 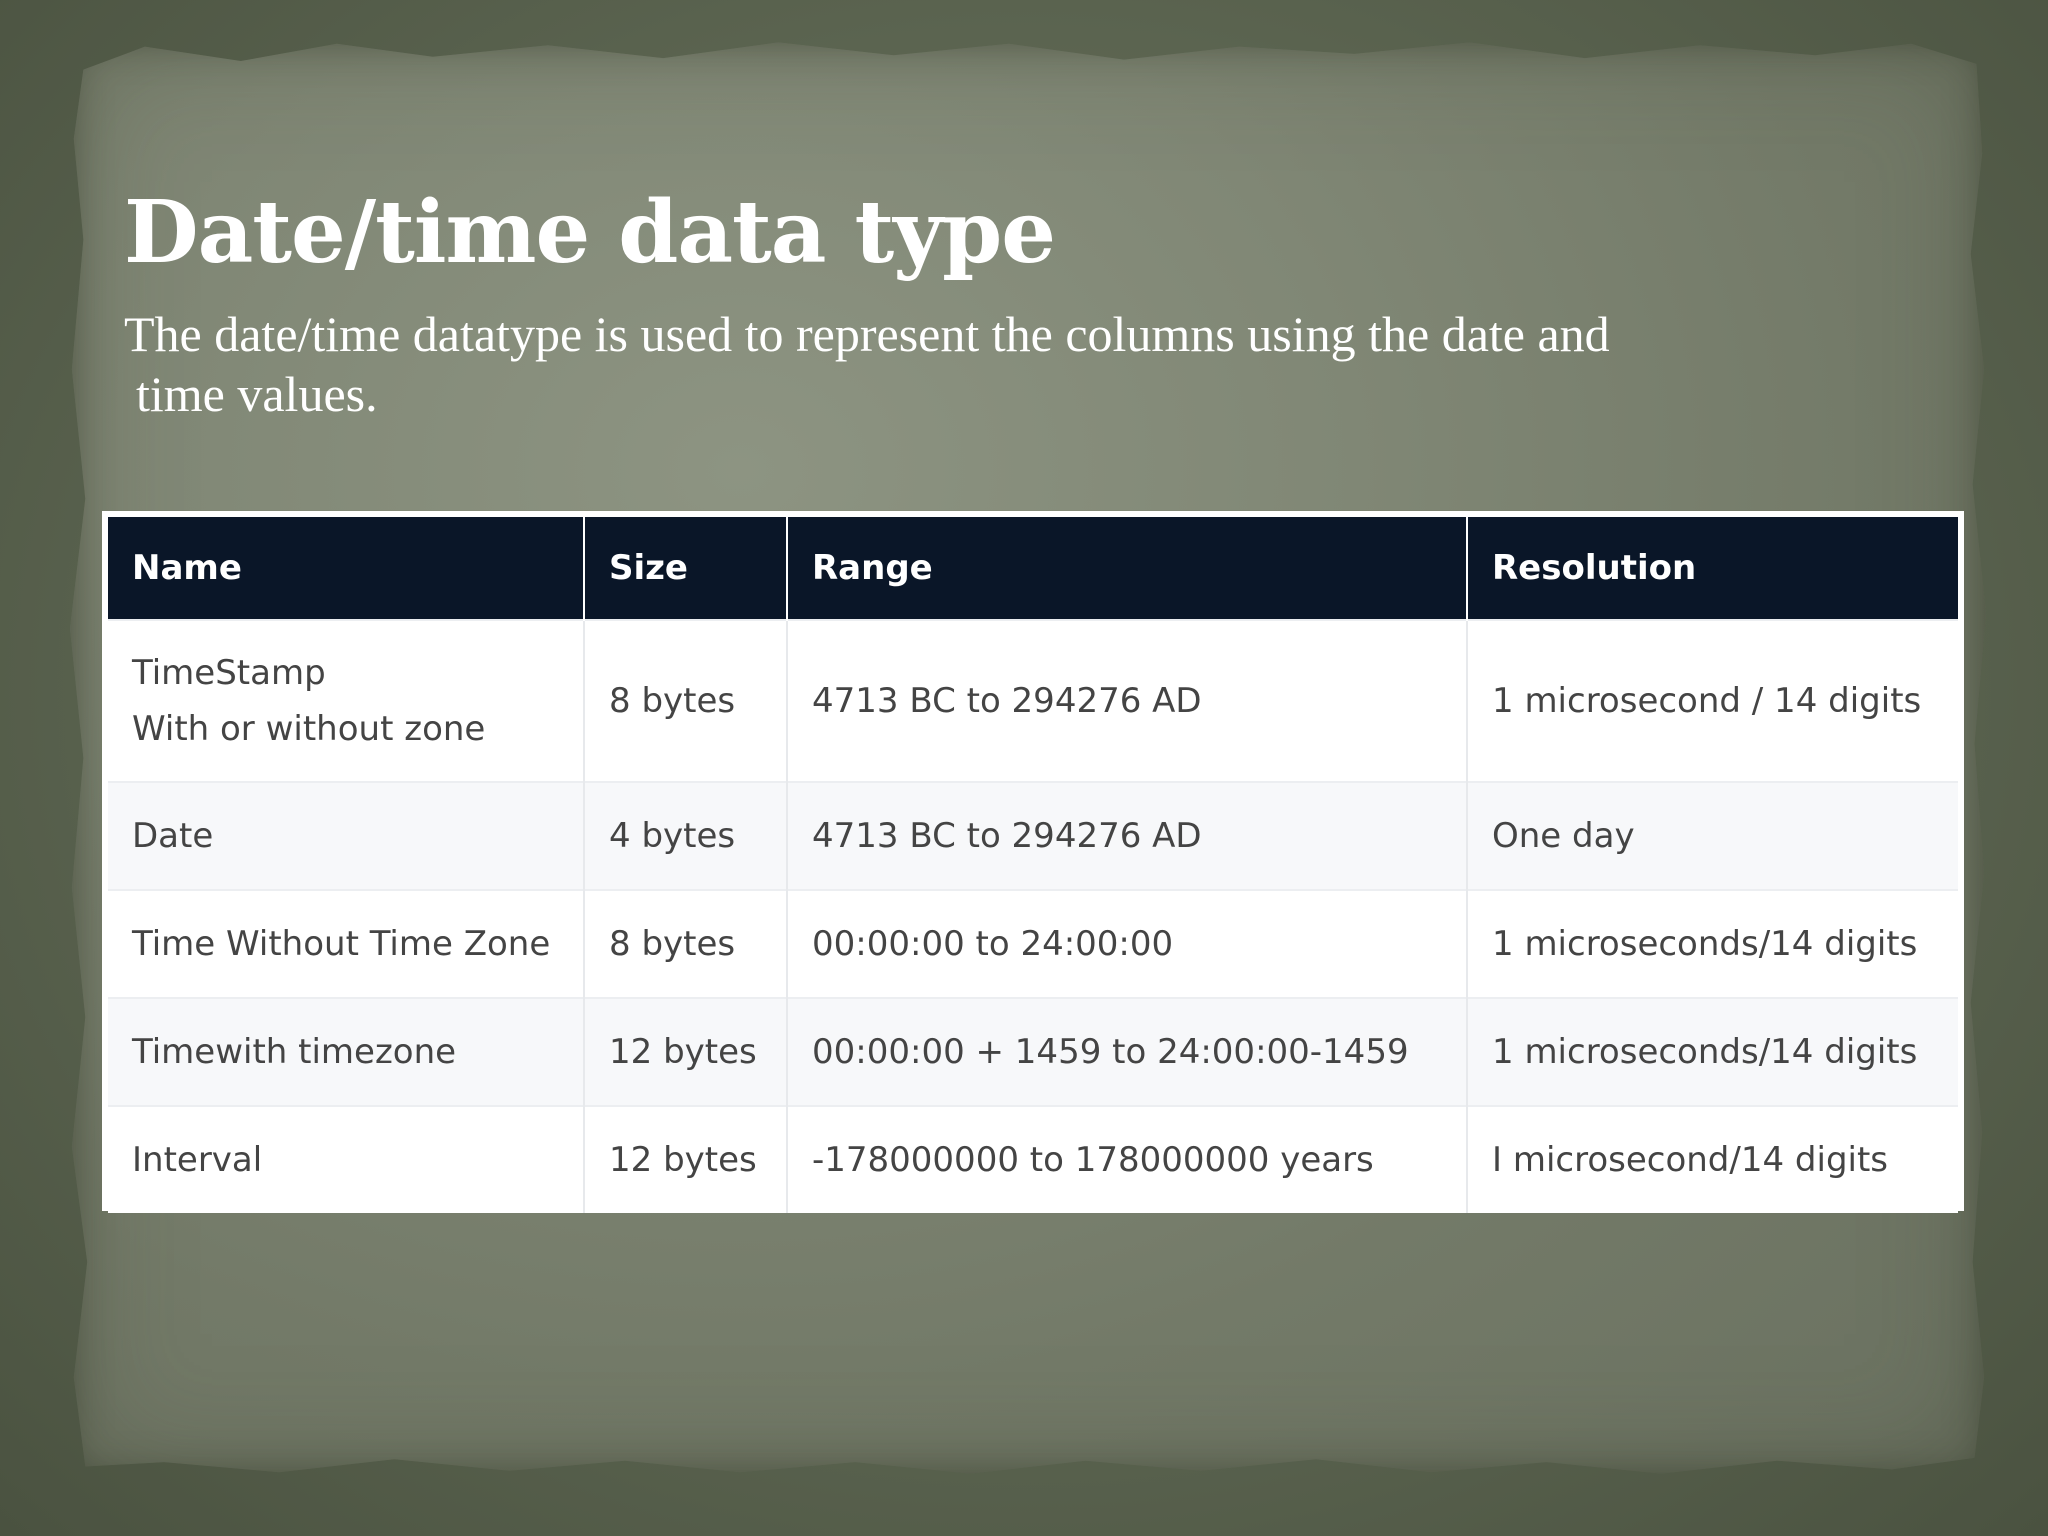 What do you see at coordinates (1712, 568) in the screenshot?
I see `header-resolution: Resolution` at bounding box center [1712, 568].